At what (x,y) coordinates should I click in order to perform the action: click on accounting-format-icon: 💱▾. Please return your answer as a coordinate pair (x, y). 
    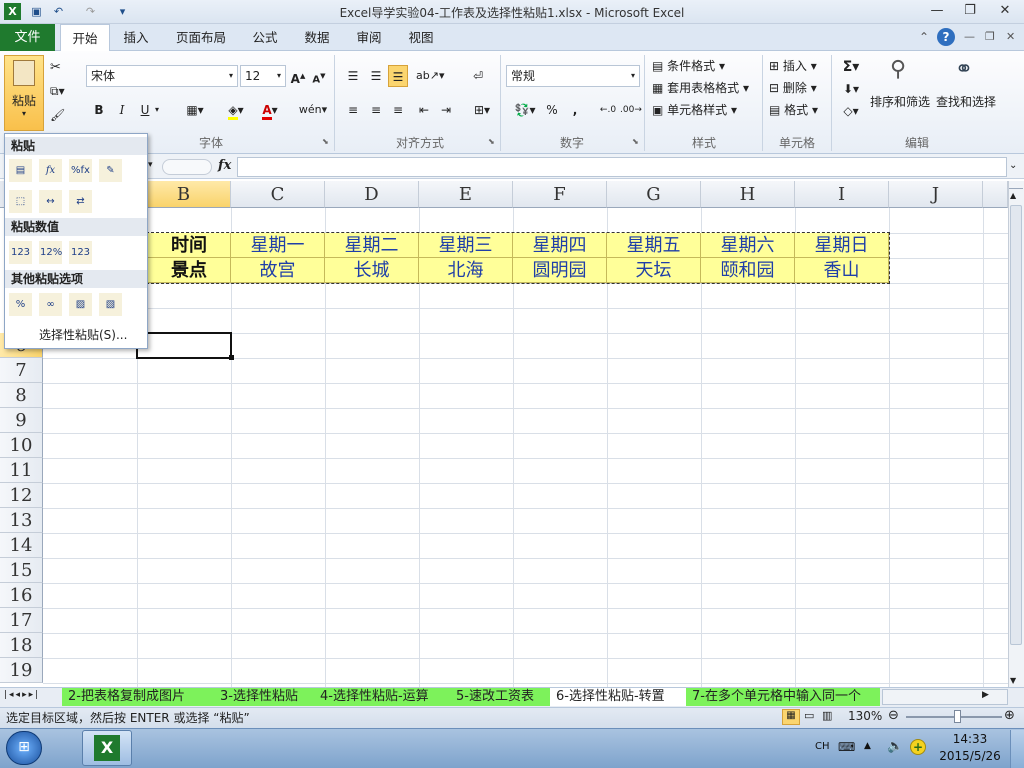
    Looking at the image, I should click on (525, 110).